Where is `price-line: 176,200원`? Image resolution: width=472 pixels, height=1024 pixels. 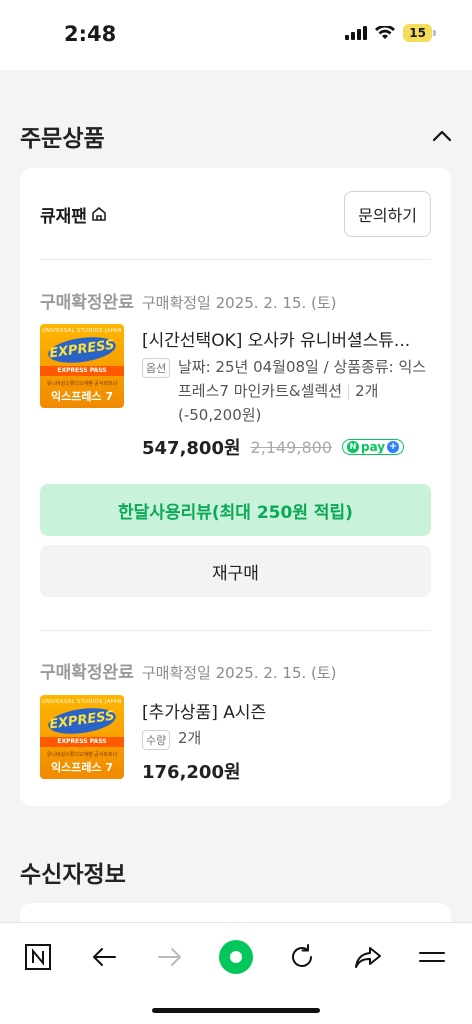
price-line: 176,200원 is located at coordinates (191, 771).